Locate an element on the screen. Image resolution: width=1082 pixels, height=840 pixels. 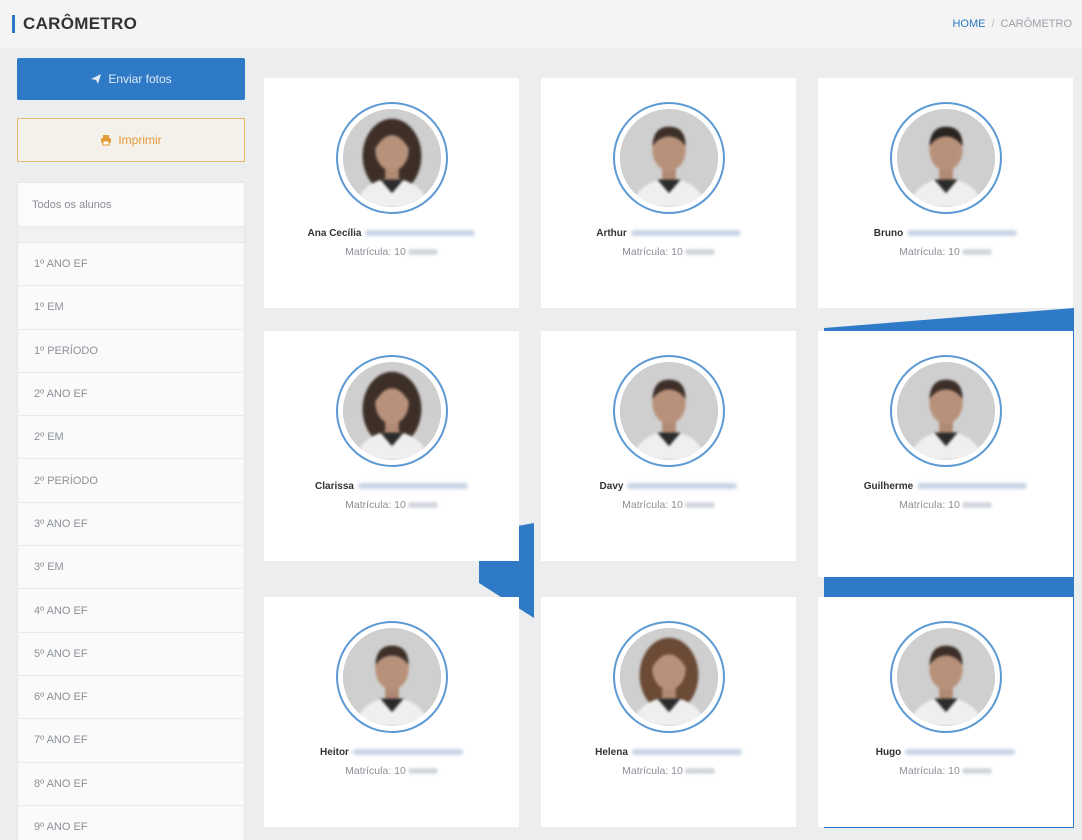
class-filter-item: 1º EM is located at coordinates (131, 308).